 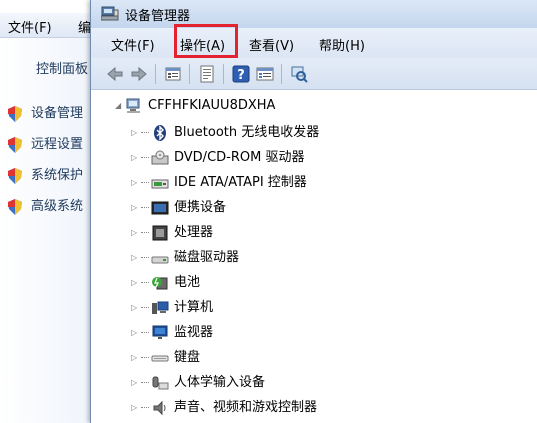 I want to click on device-label: 电池, so click(x=187, y=282).